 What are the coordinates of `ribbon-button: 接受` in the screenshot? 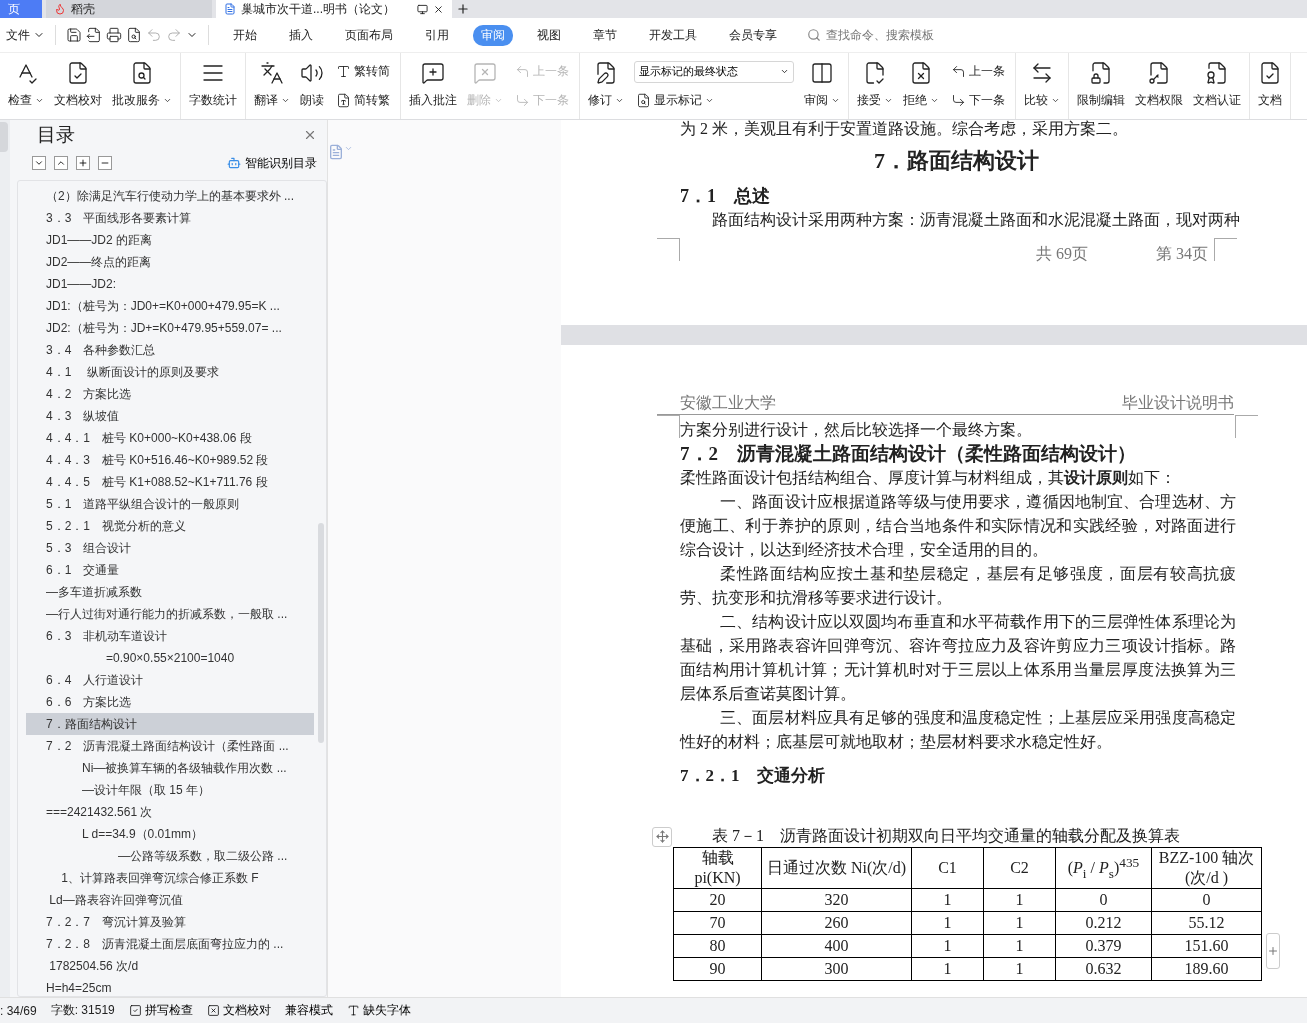 It's located at (875, 86).